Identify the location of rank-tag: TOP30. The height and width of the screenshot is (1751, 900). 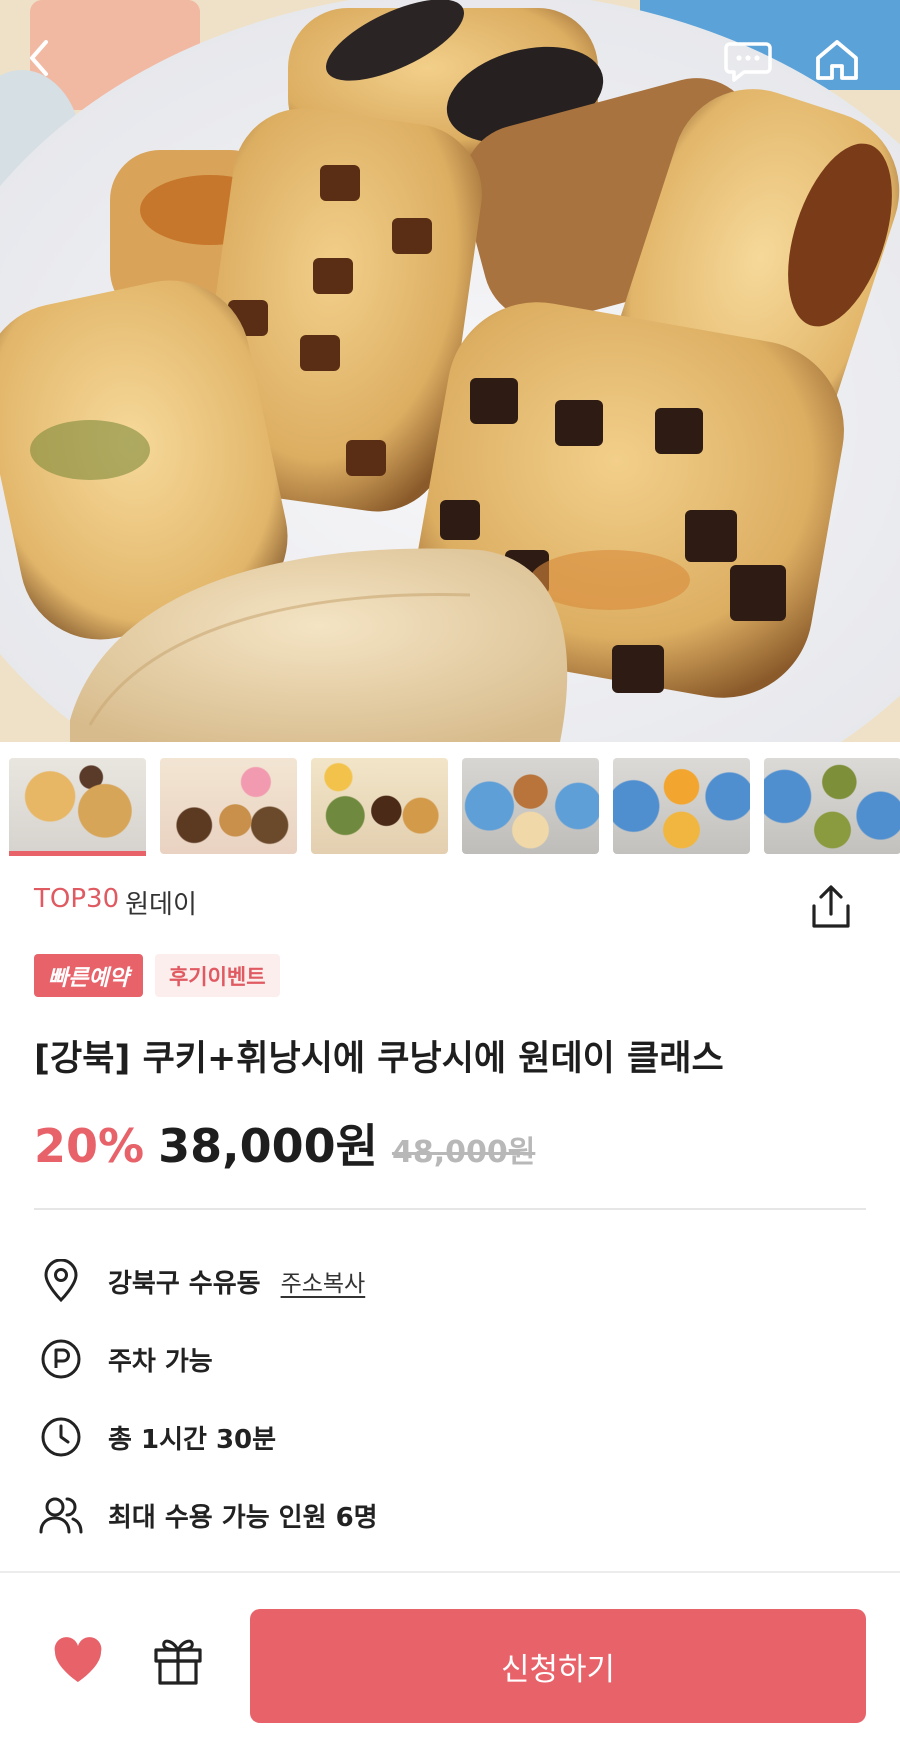
(77, 899).